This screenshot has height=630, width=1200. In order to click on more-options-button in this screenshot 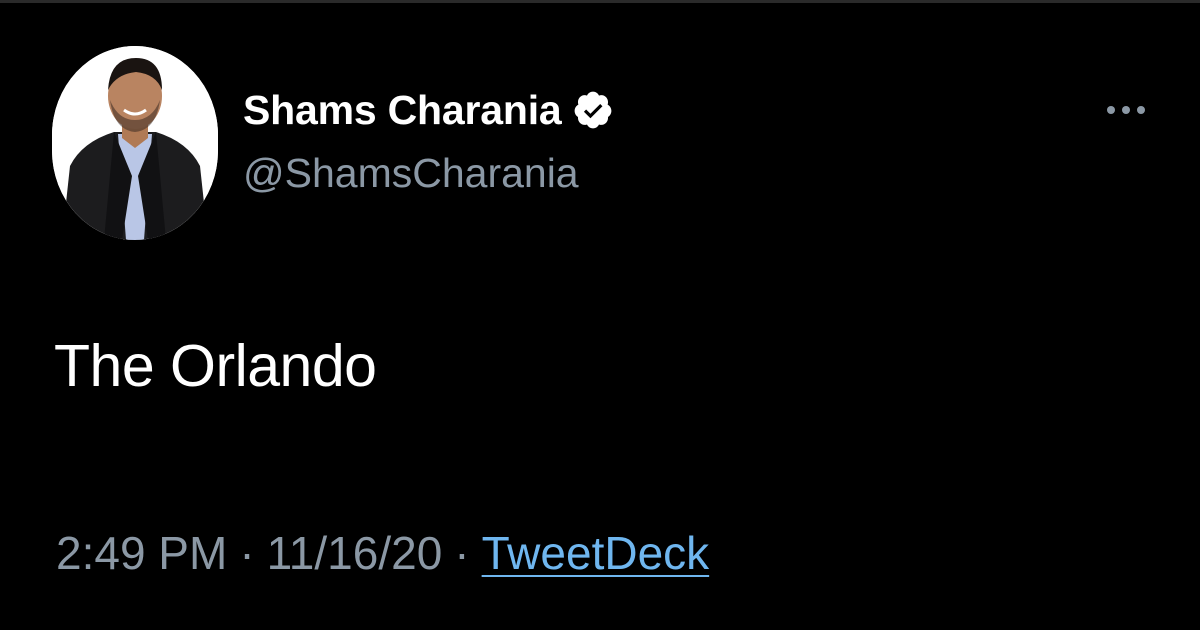, I will do `click(1126, 110)`.